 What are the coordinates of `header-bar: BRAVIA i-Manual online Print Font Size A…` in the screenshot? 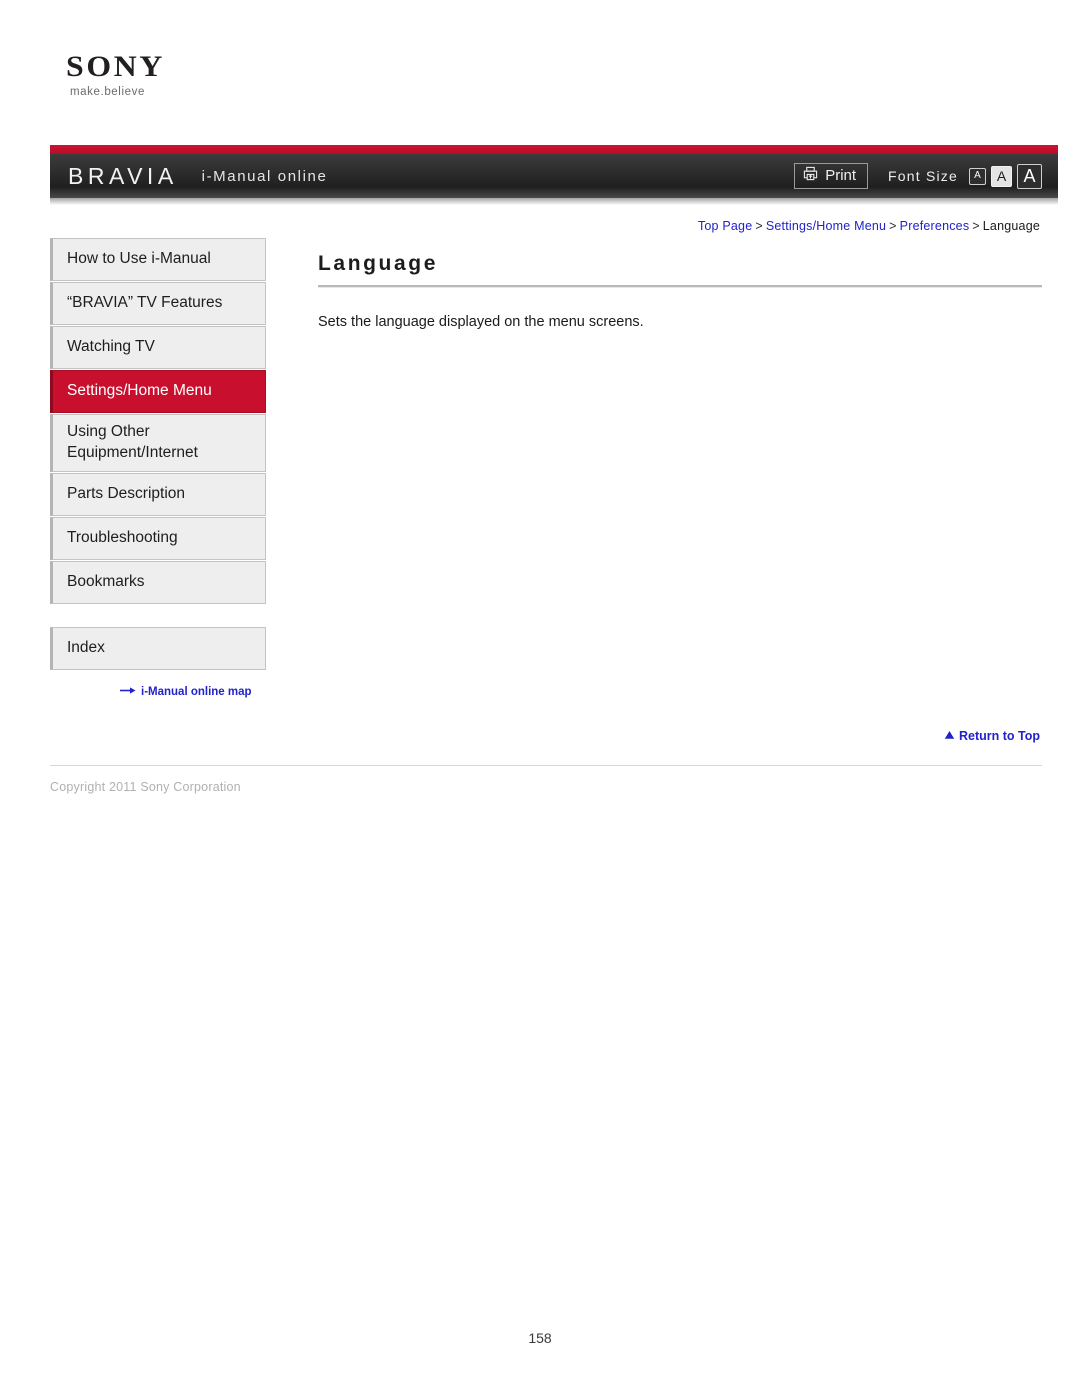 It's located at (554, 179).